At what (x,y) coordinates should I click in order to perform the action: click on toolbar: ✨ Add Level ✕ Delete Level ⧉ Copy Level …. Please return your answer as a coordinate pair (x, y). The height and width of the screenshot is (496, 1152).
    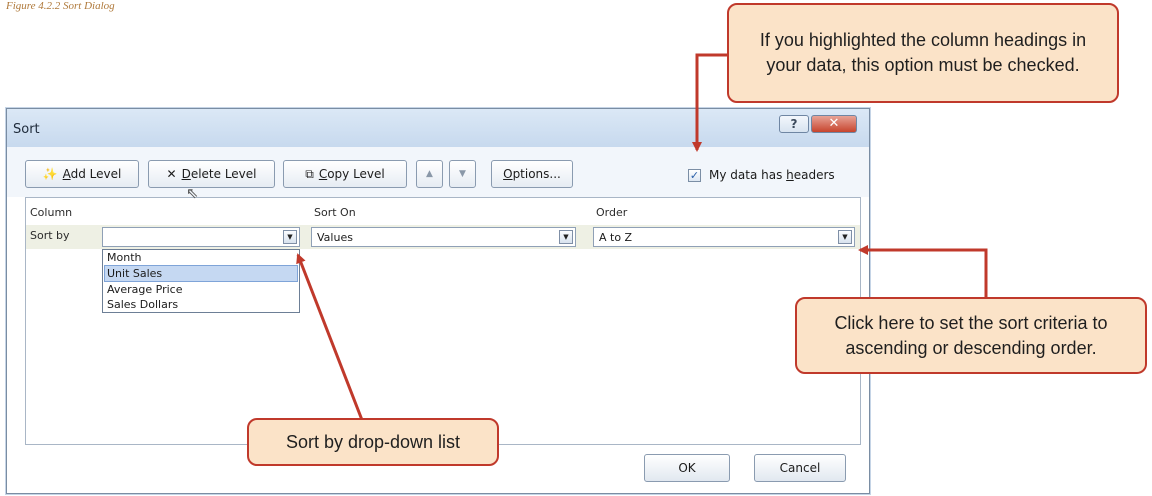
    Looking at the image, I should click on (438, 172).